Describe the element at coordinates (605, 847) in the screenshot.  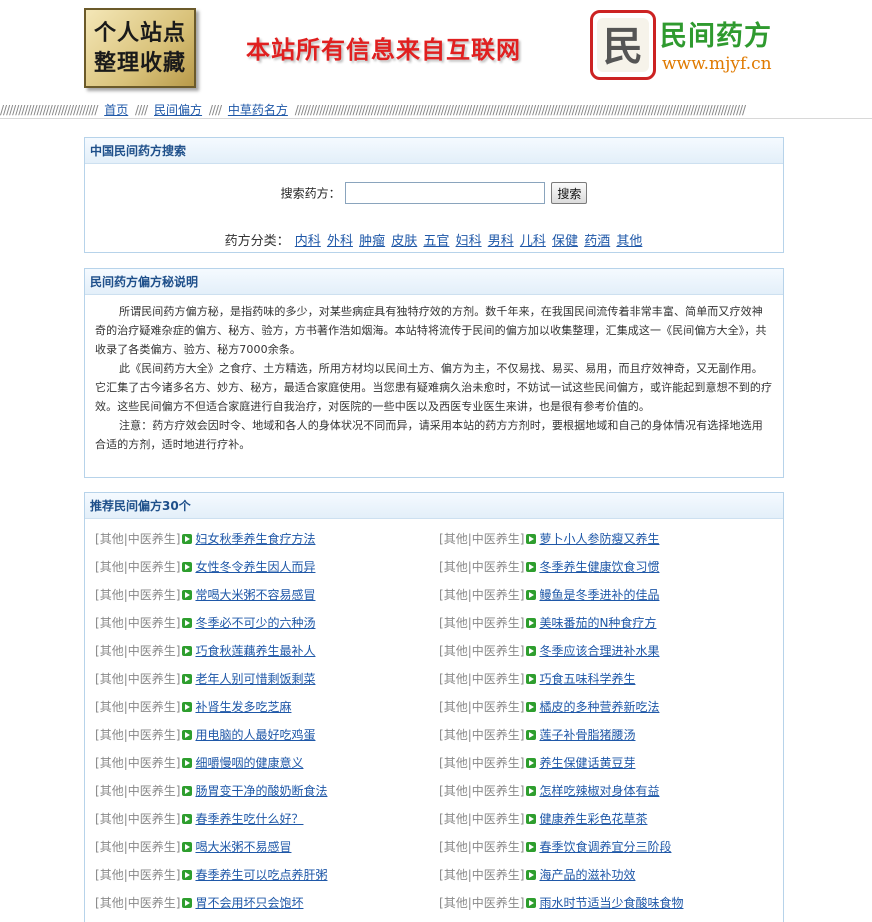
I see `remedy-link: 春季饮食调养宜分三阶段` at that location.